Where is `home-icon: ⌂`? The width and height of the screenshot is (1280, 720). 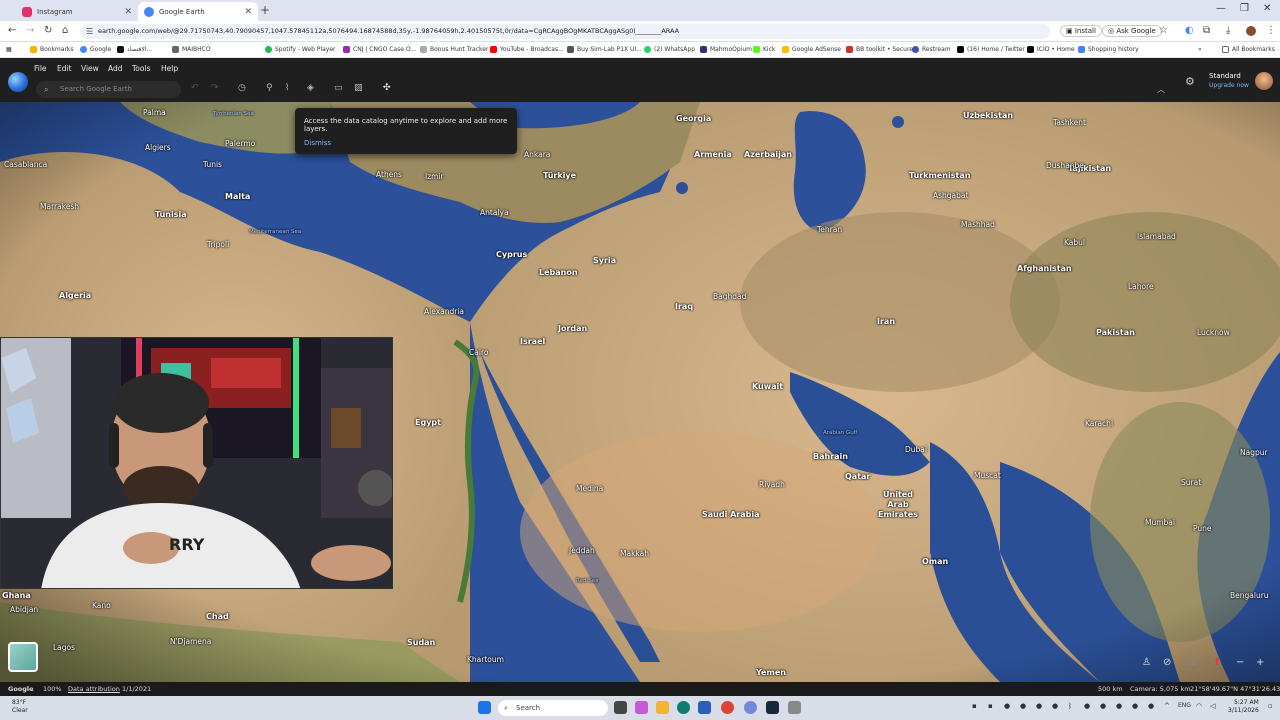 home-icon: ⌂ is located at coordinates (65, 30).